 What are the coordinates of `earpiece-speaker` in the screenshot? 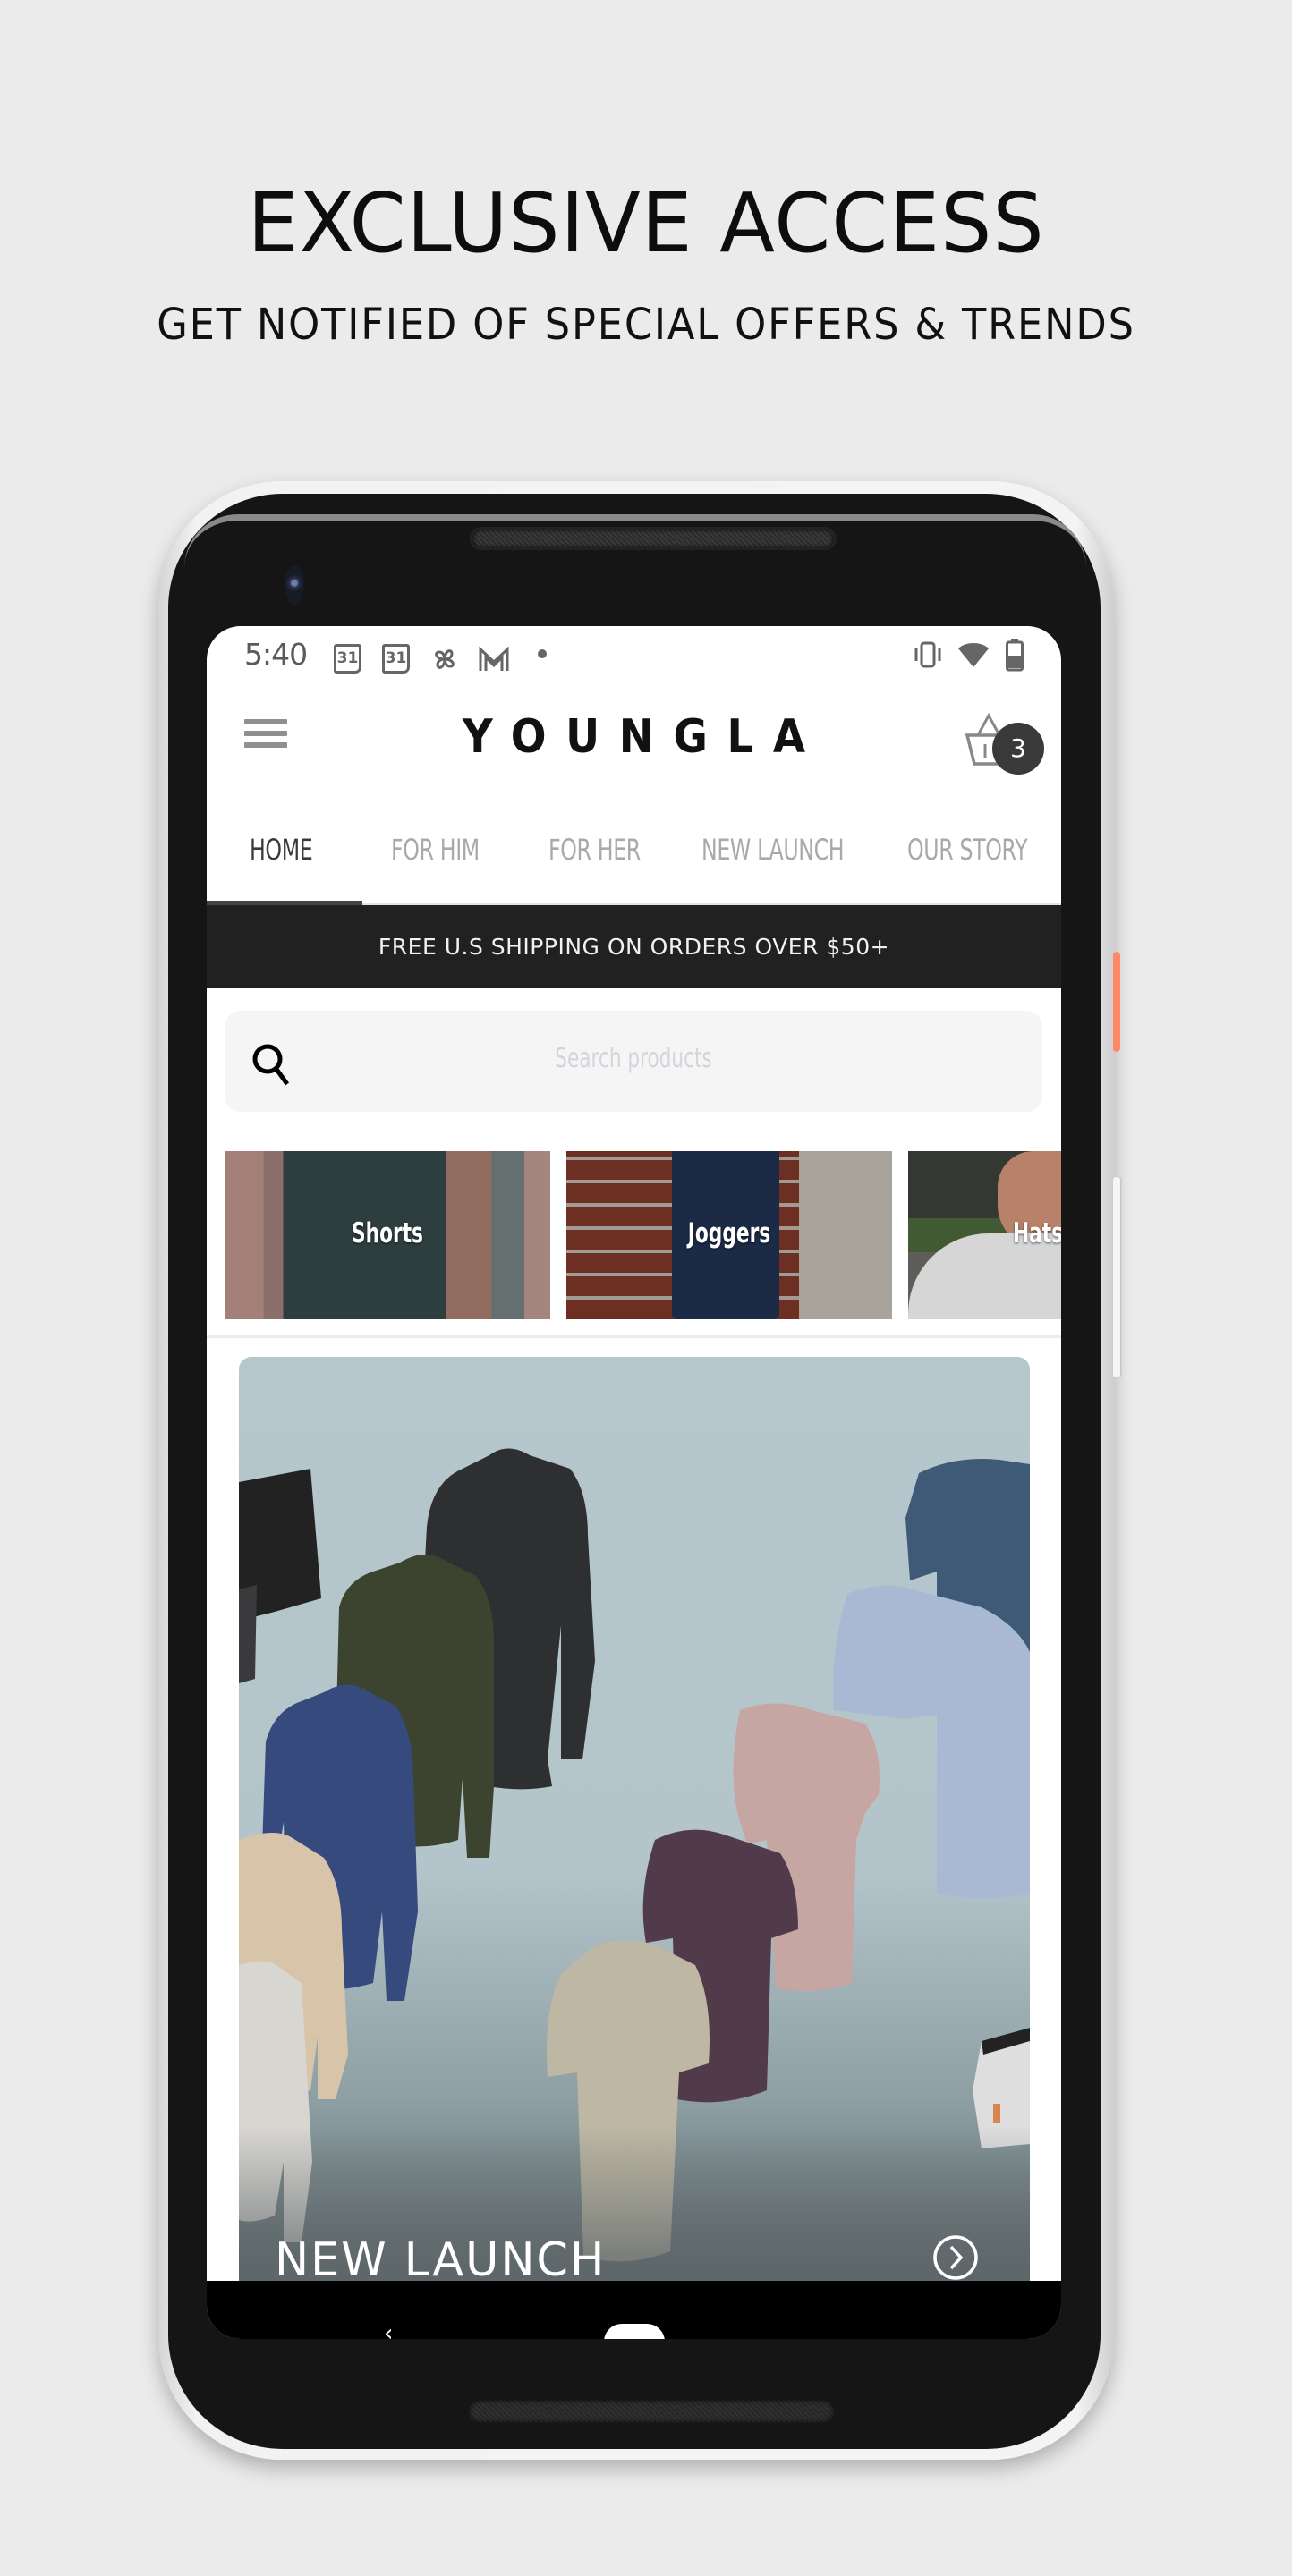 It's located at (653, 538).